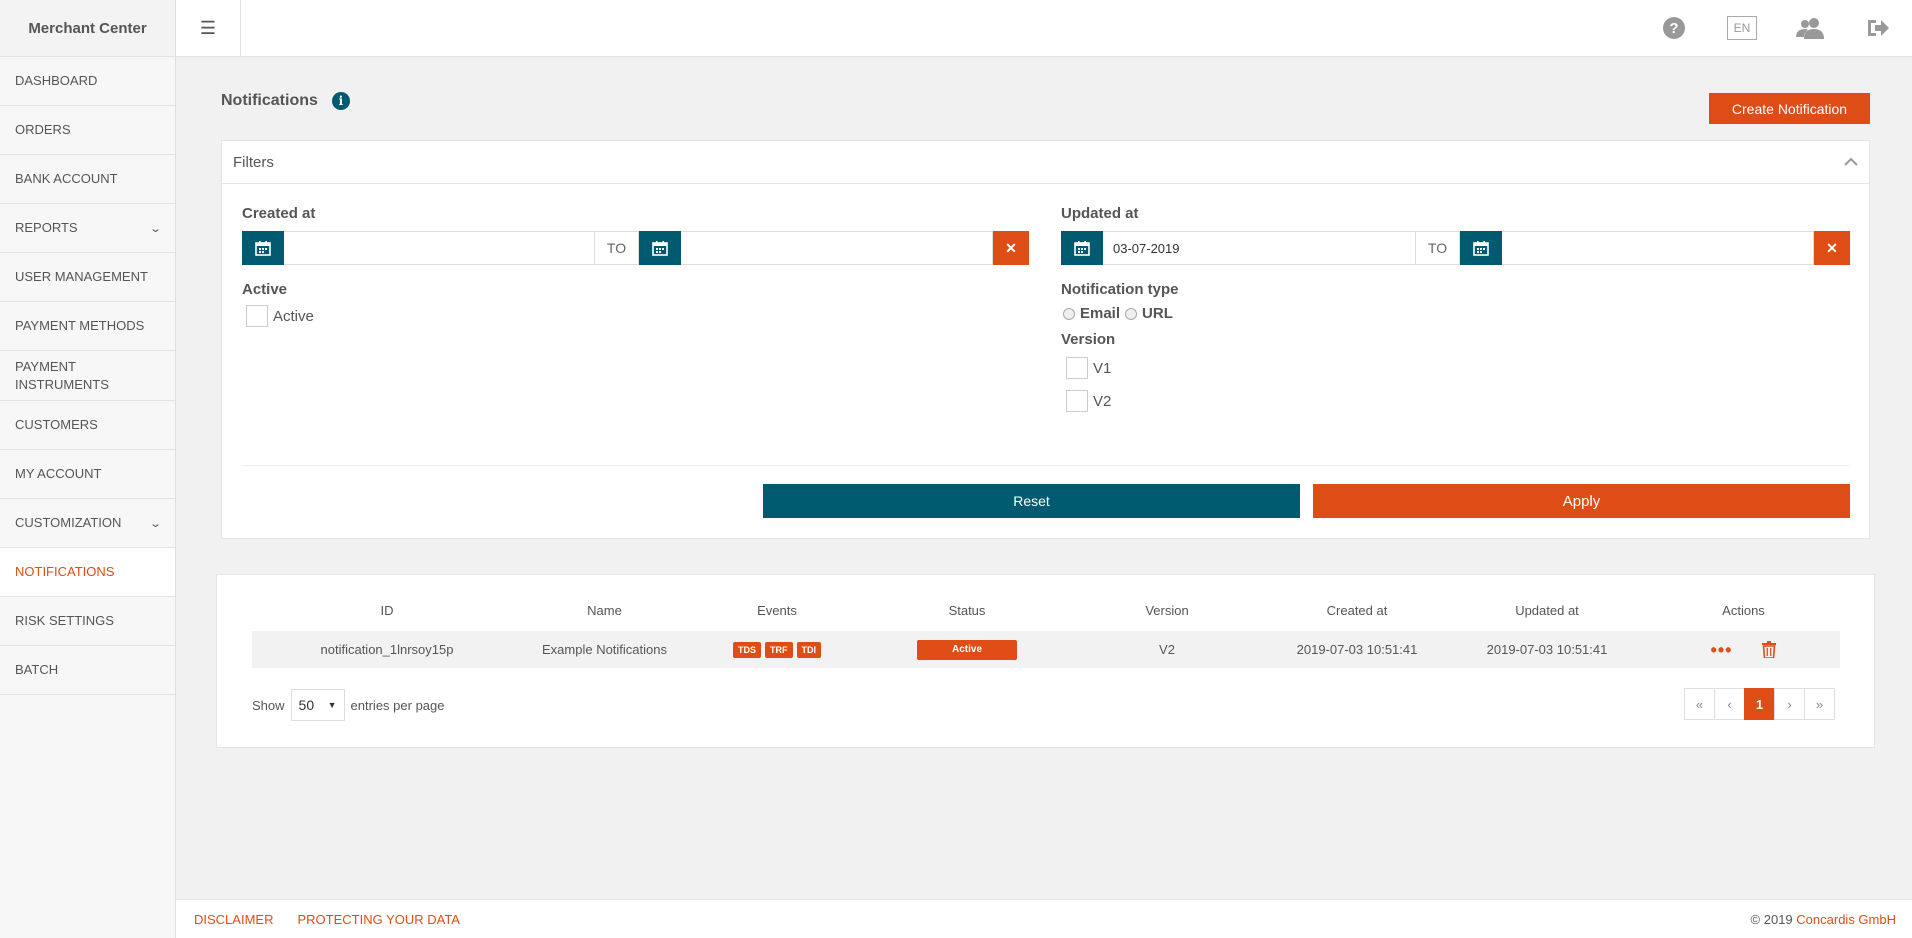 This screenshot has width=1912, height=938. Describe the element at coordinates (56, 424) in the screenshot. I see `sidebar-item-label: CUSTOMERS` at that location.